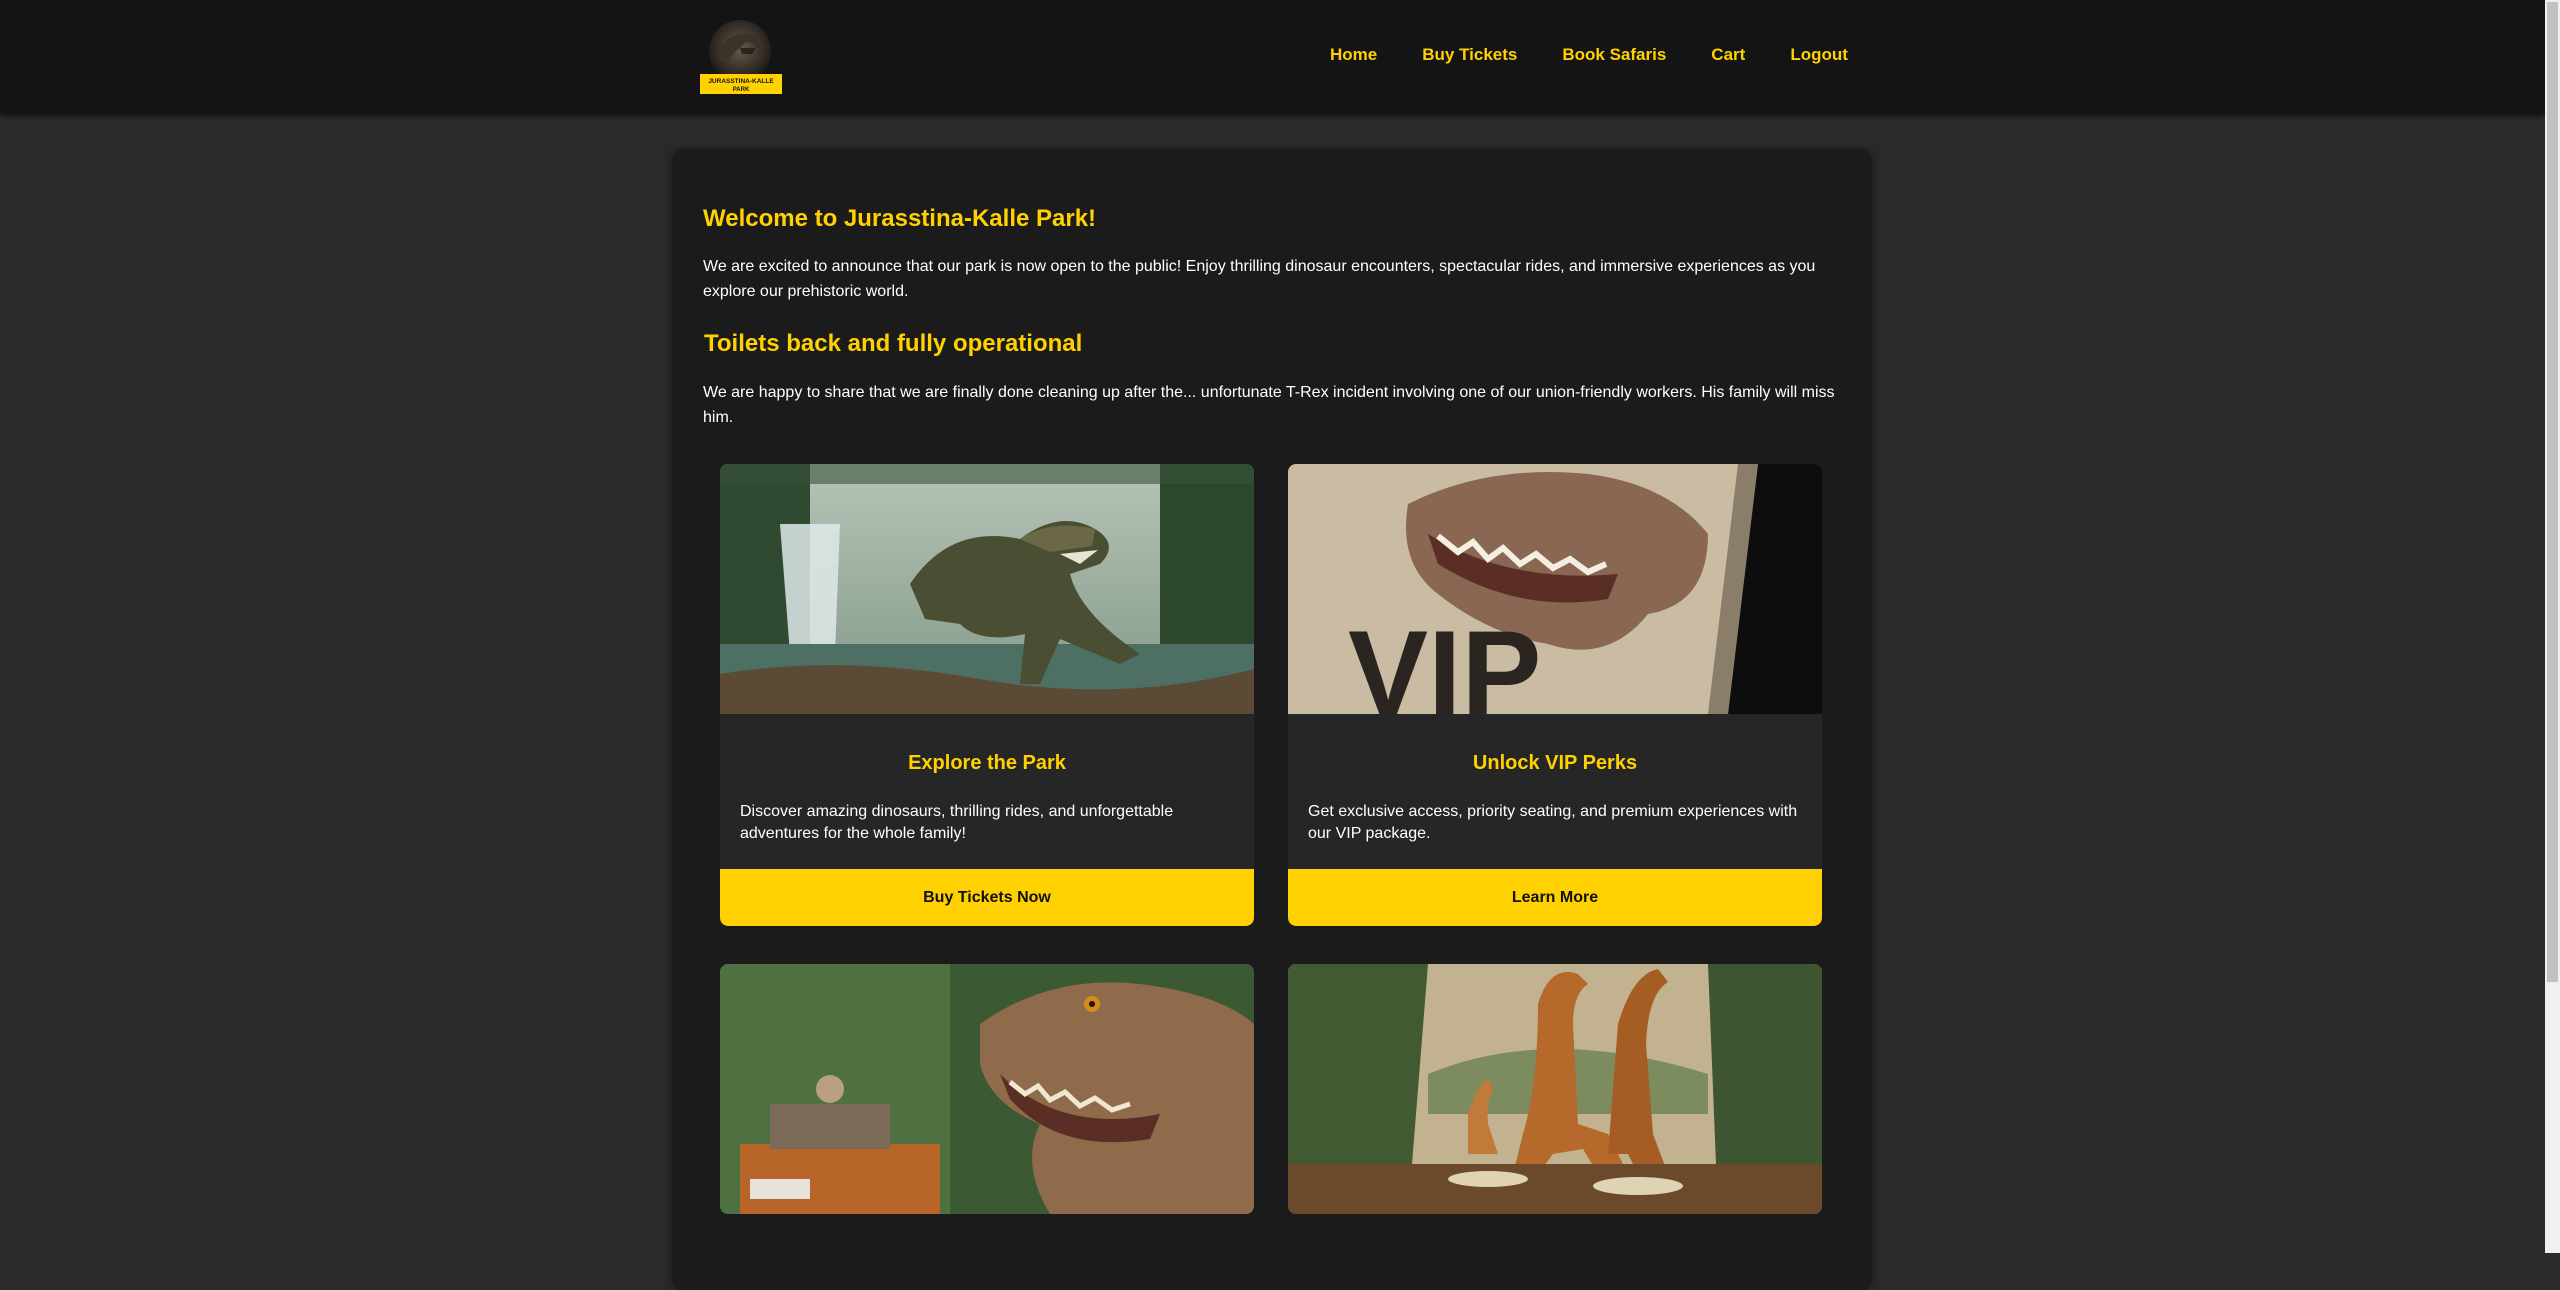 The height and width of the screenshot is (1290, 2560). I want to click on nav-home-link: Home, so click(1353, 55).